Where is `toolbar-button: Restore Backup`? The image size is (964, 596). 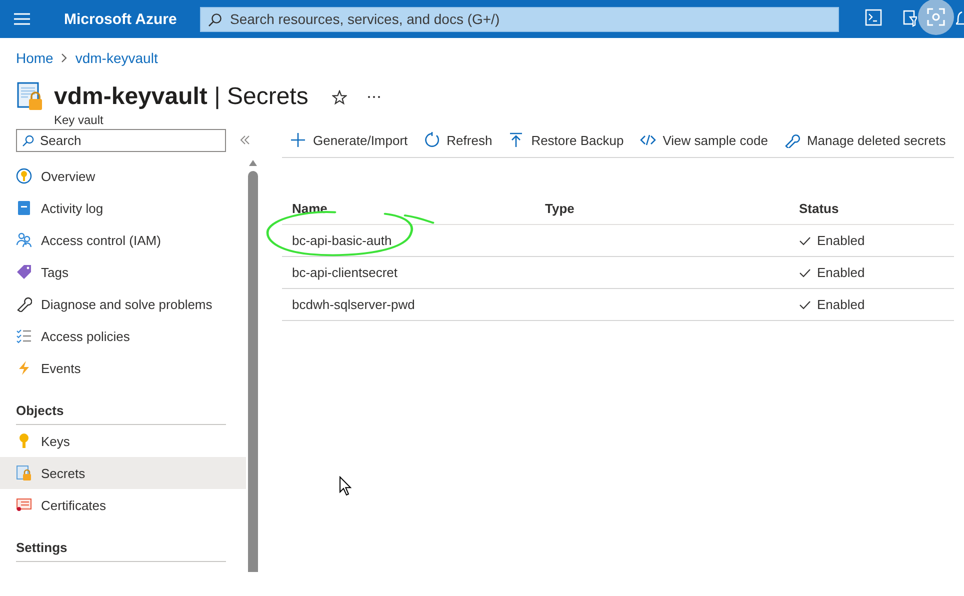 toolbar-button: Restore Backup is located at coordinates (566, 140).